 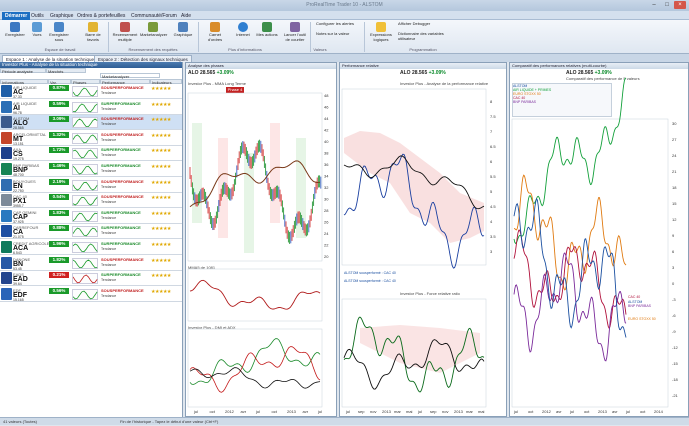 What do you see at coordinates (640, 306) in the screenshot?
I see `series-label: BNP PARIBAS` at bounding box center [640, 306].